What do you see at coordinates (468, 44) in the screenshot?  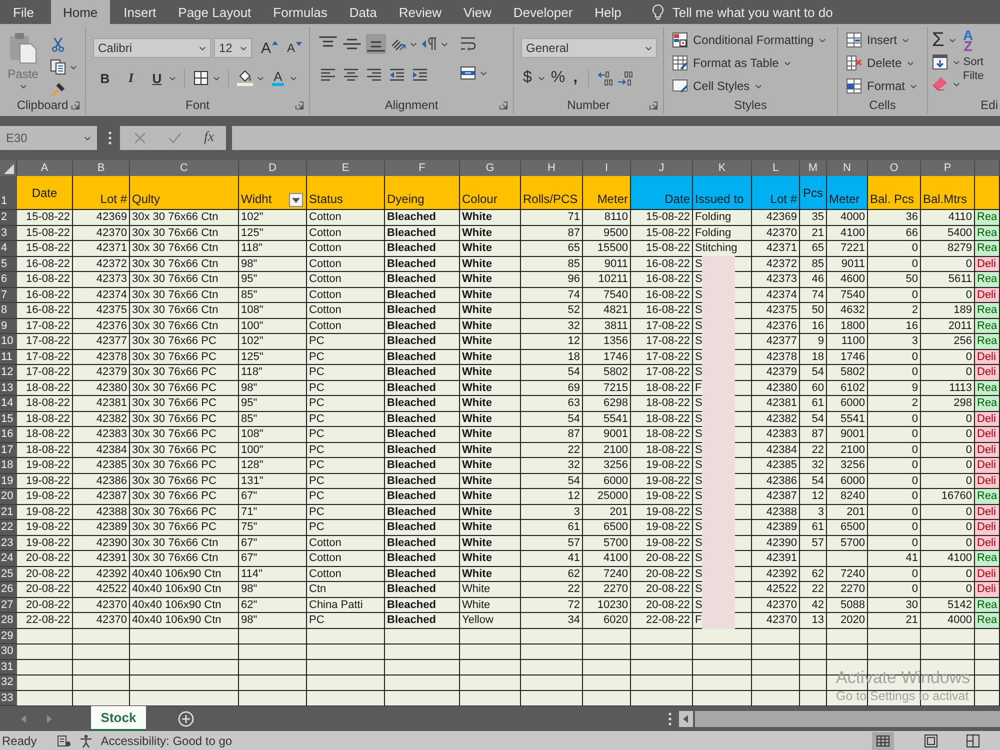 I see `wrap-text-icon` at bounding box center [468, 44].